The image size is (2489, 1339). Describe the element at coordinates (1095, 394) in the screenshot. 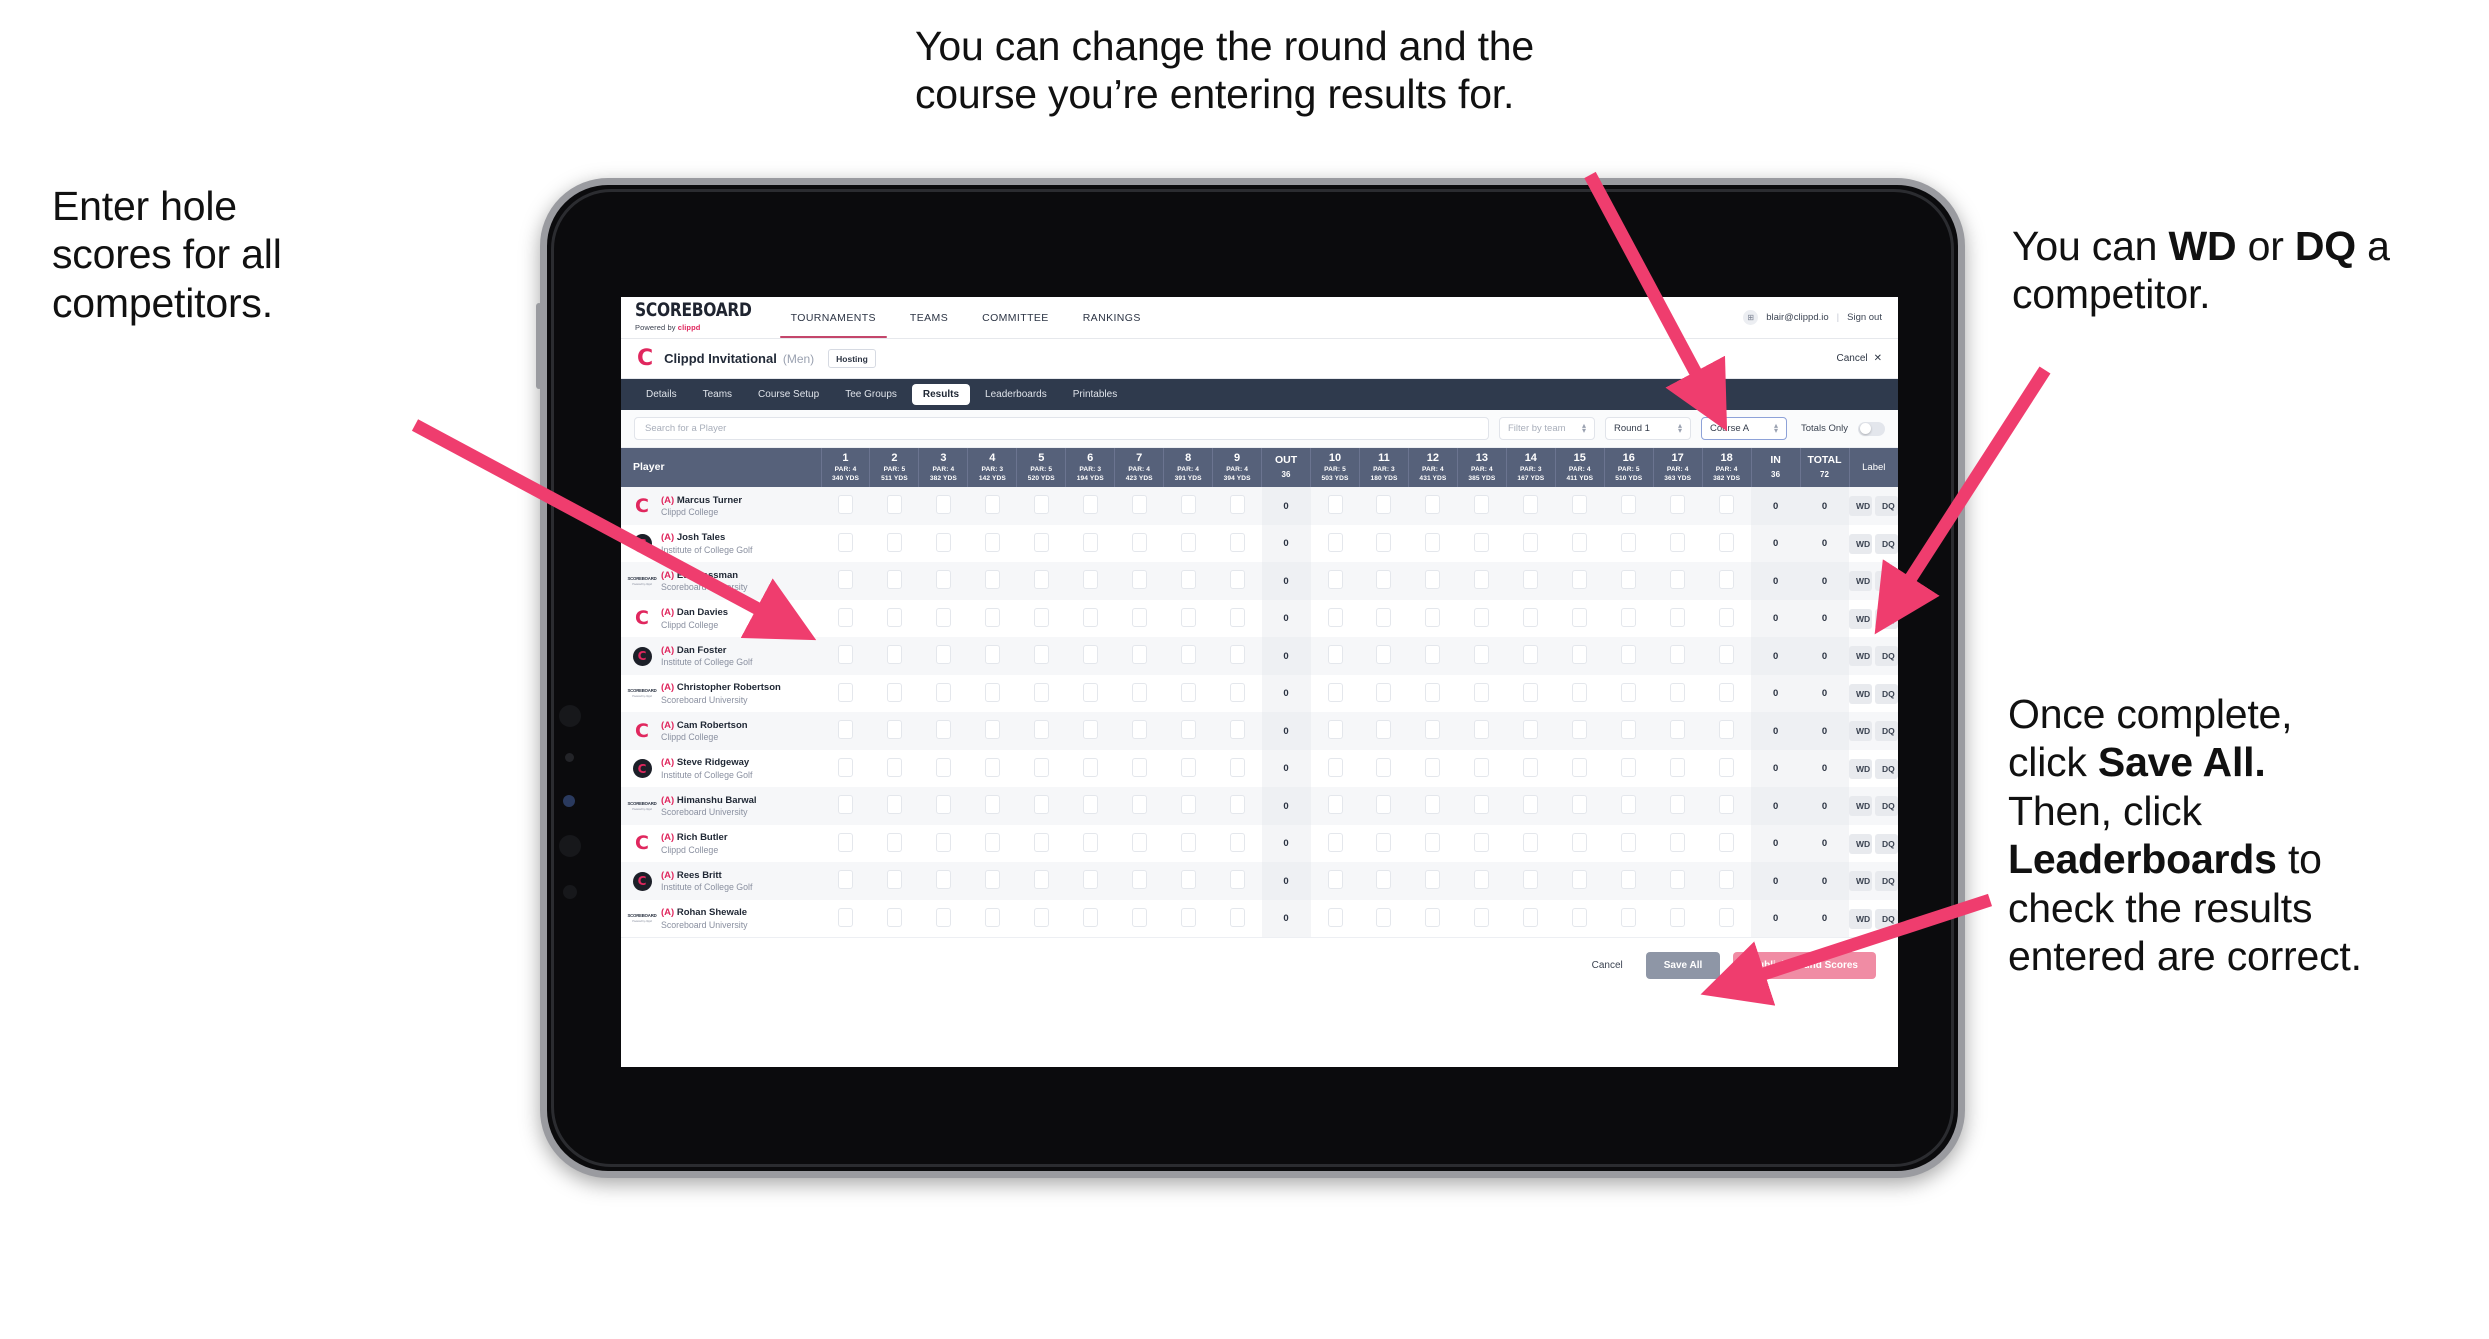

I see `tab-printables: Printables` at that location.